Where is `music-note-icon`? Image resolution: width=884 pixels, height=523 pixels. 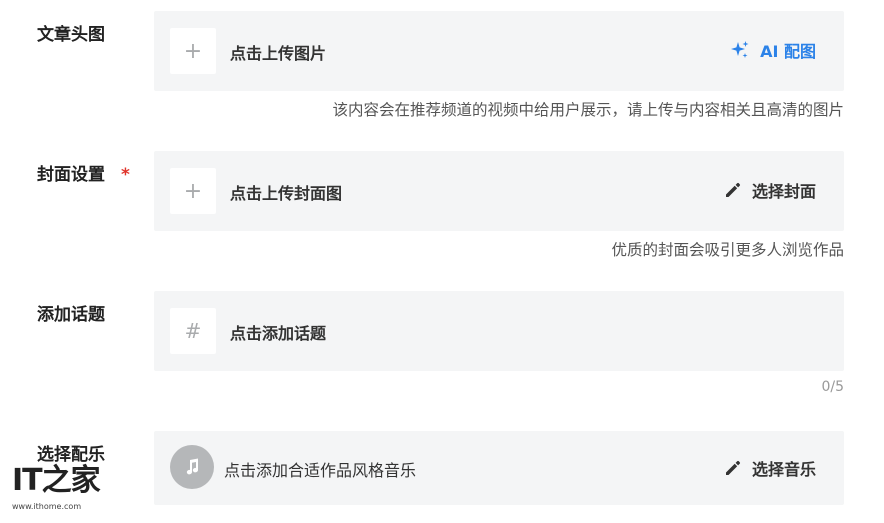
music-note-icon is located at coordinates (192, 466).